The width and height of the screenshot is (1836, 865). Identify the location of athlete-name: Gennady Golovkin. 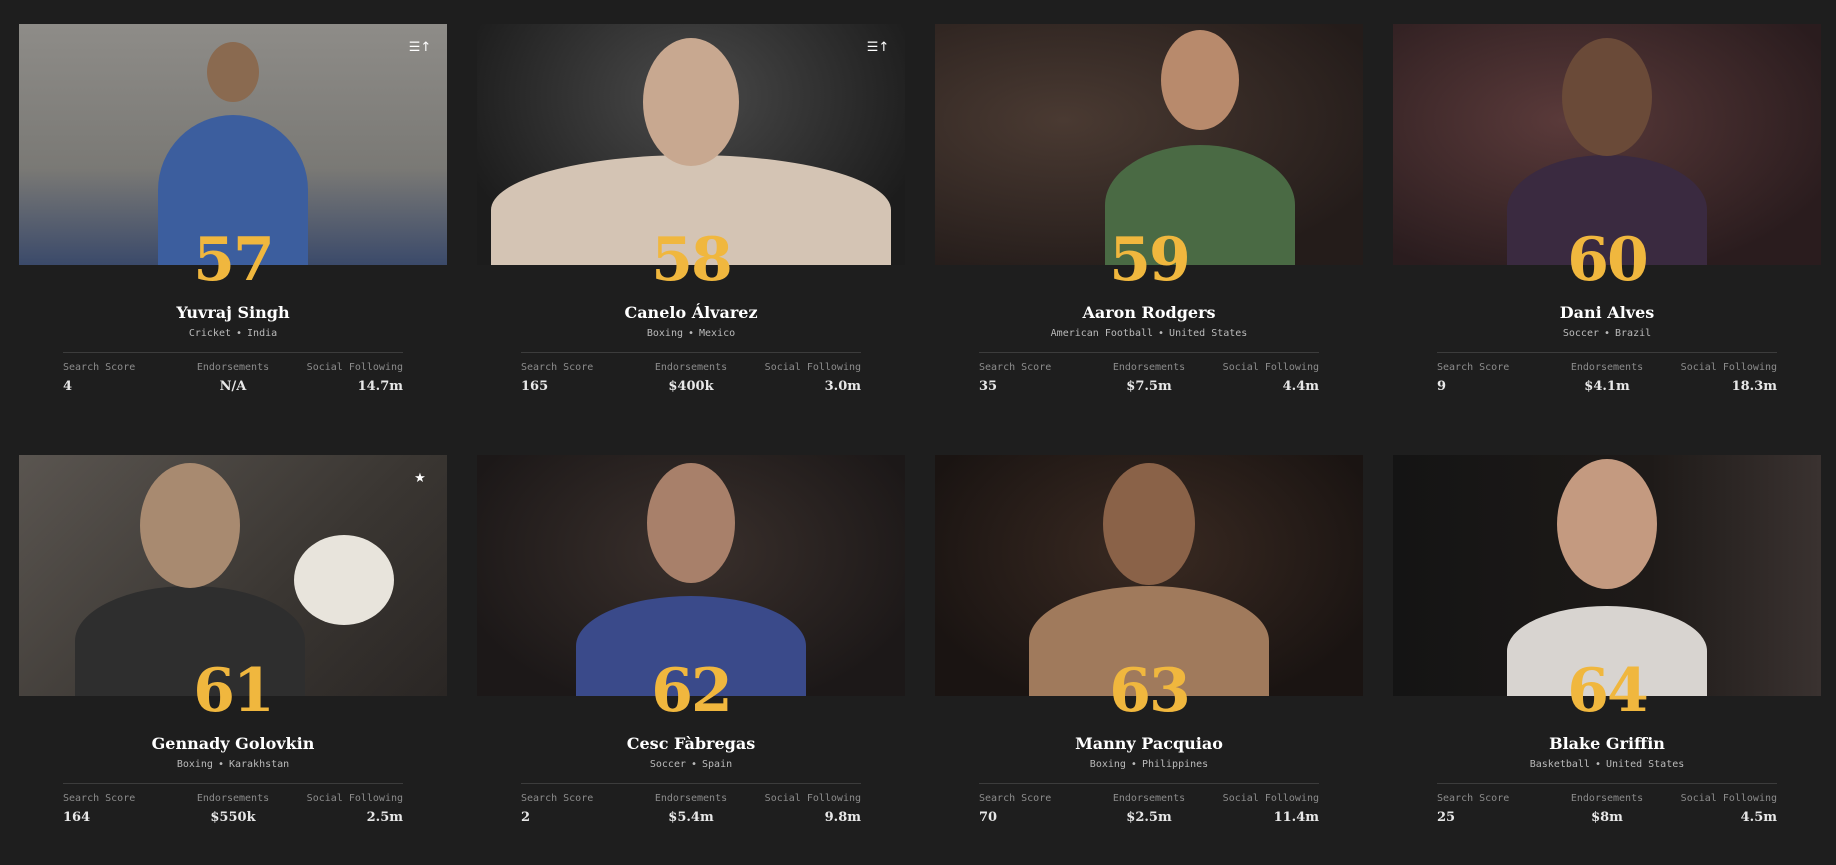
(233, 743).